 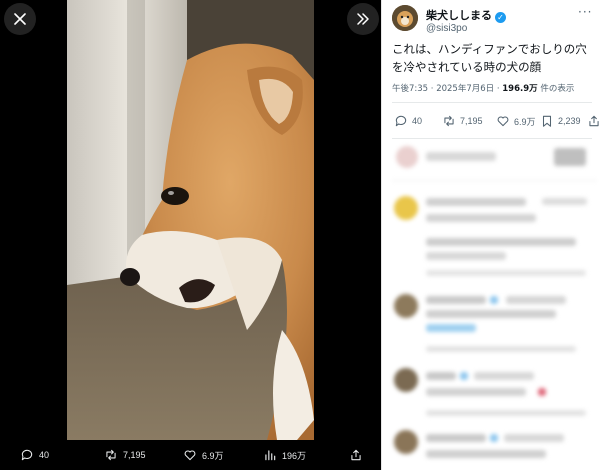 I want to click on tweet-stats-bar: 40 7,195 6.9万 2,239, so click(x=496, y=121).